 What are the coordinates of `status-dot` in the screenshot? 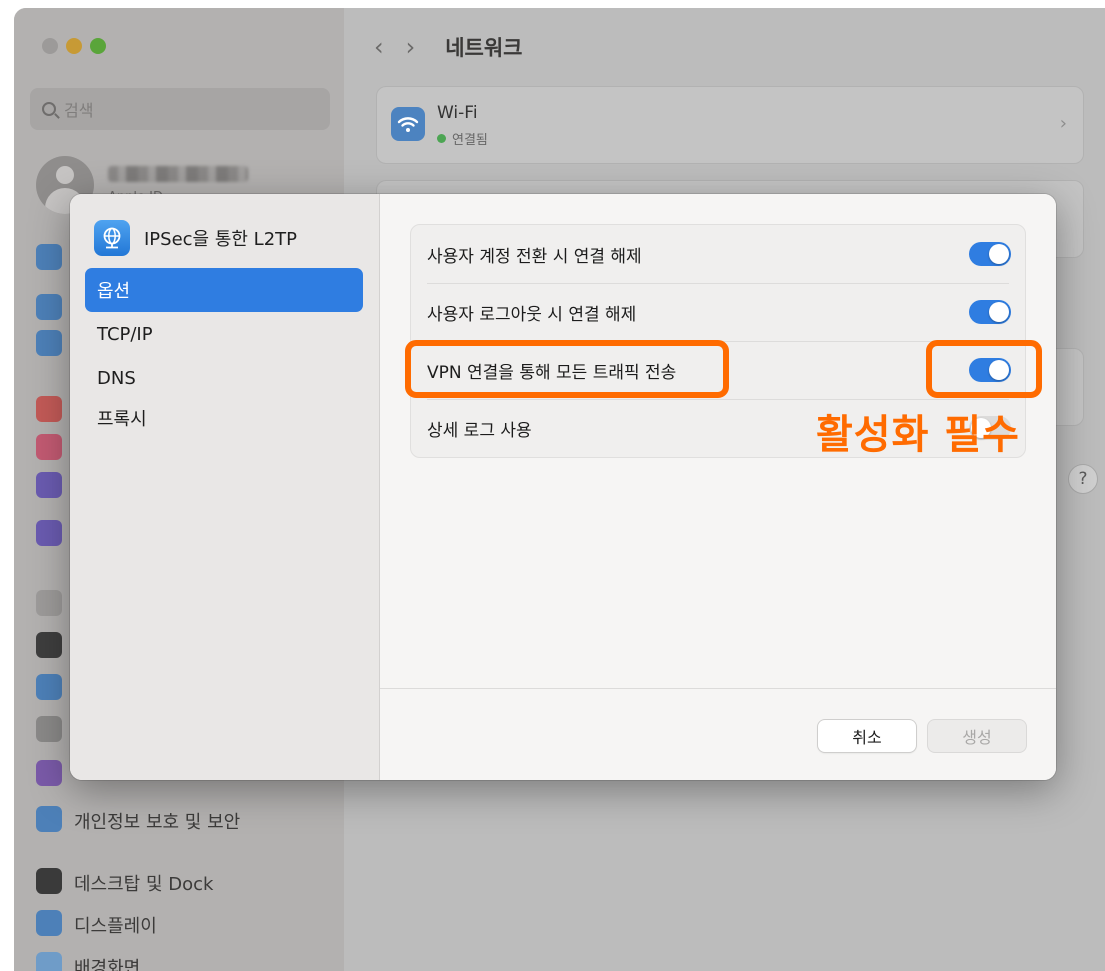 It's located at (441, 138).